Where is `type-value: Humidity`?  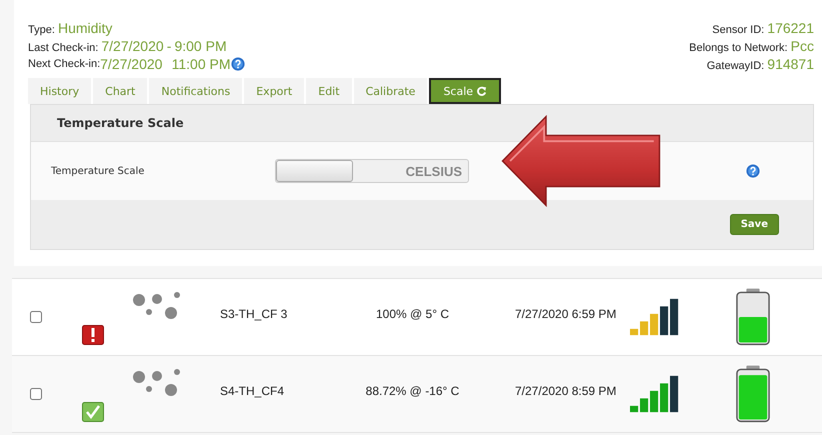 type-value: Humidity is located at coordinates (85, 28).